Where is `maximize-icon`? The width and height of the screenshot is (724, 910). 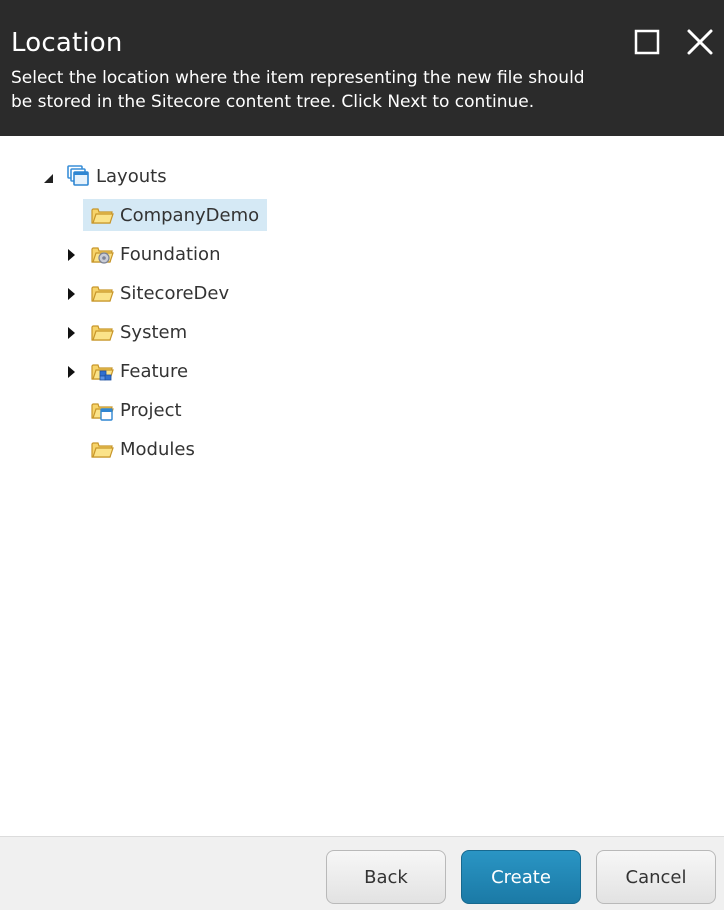
maximize-icon is located at coordinates (647, 42).